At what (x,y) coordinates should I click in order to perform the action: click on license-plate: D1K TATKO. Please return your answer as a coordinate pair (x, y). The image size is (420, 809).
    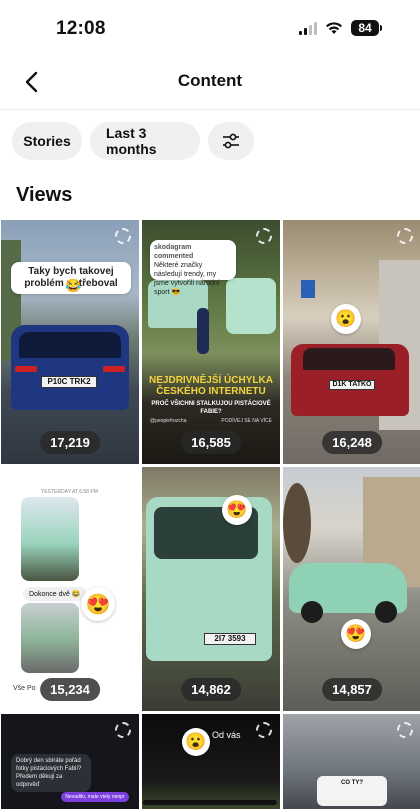
    Looking at the image, I should click on (352, 385).